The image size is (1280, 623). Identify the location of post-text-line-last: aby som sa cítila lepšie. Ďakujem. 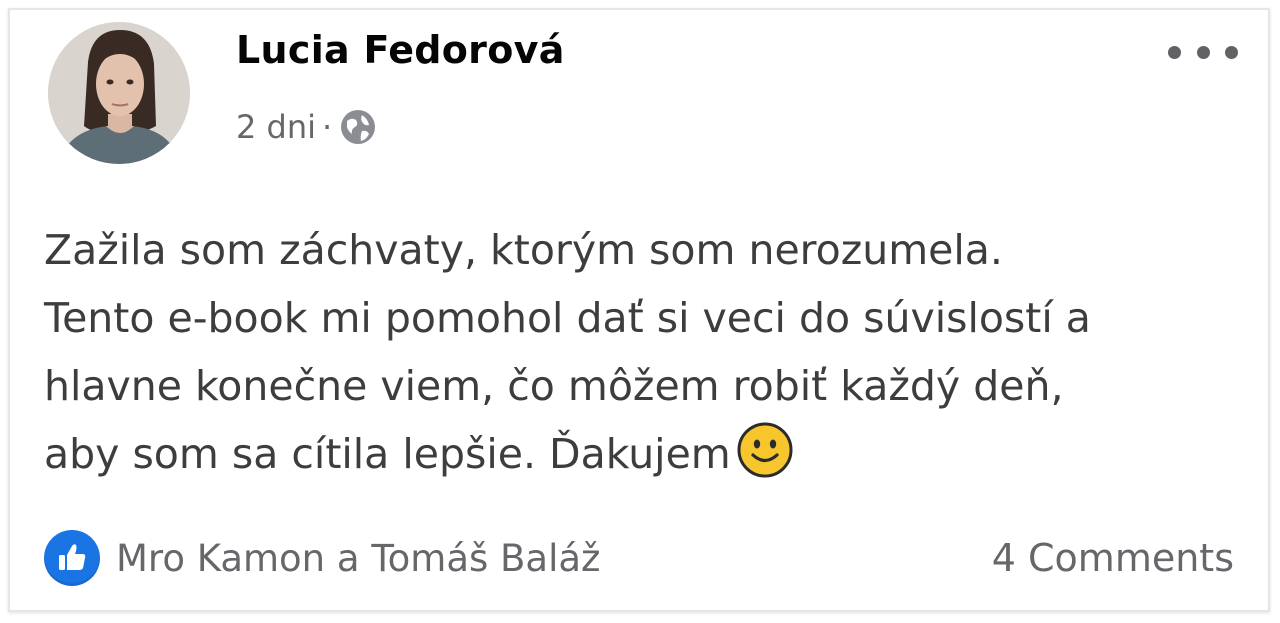
(644, 454).